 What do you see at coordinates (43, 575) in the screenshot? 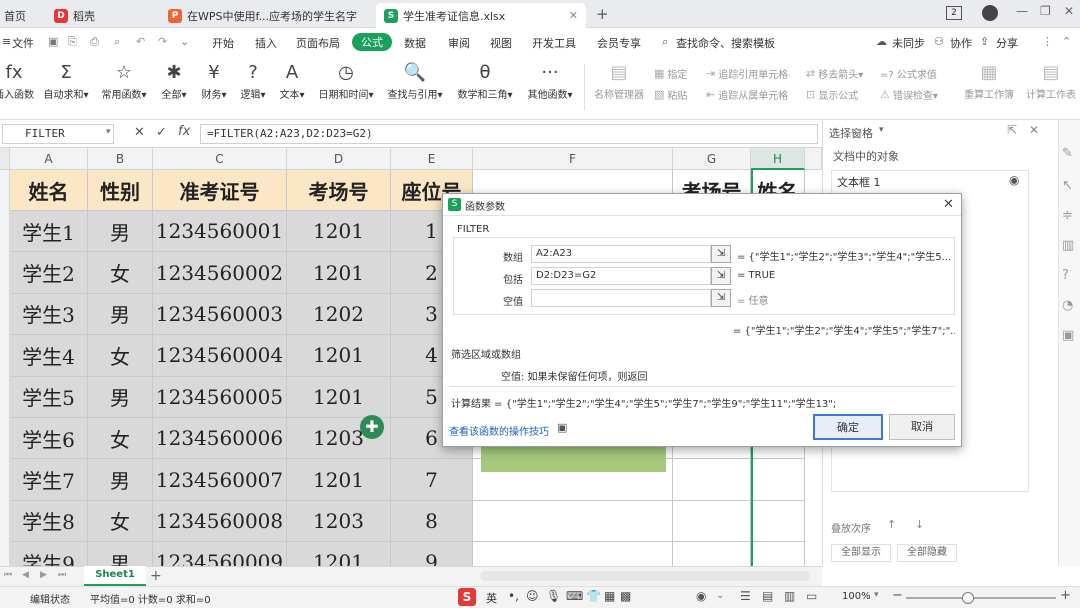
I see `next-sheet-icon: ▶` at bounding box center [43, 575].